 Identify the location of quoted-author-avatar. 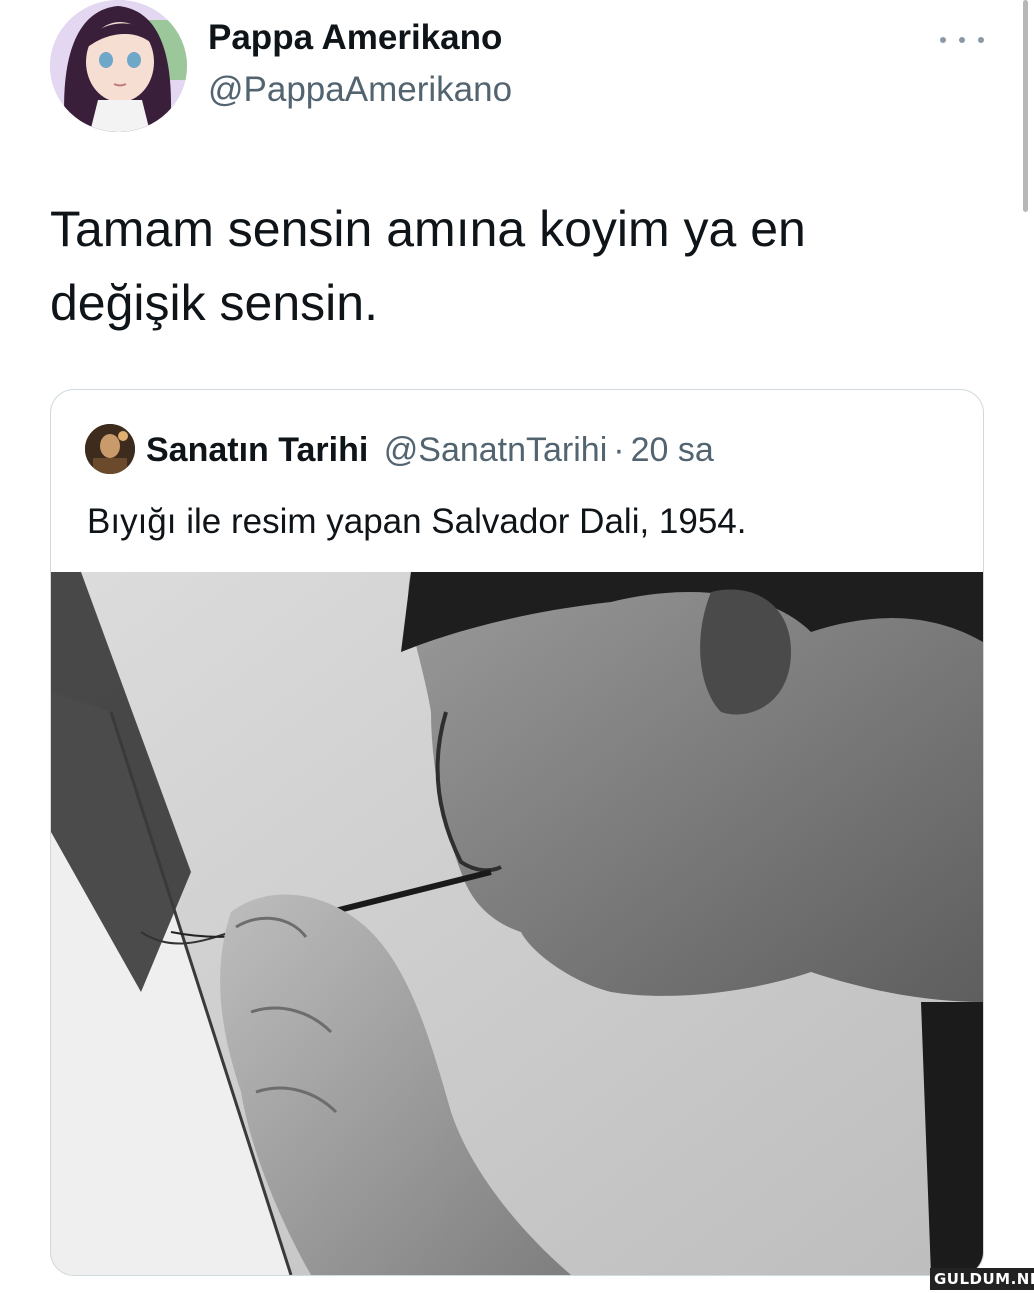
(110, 449).